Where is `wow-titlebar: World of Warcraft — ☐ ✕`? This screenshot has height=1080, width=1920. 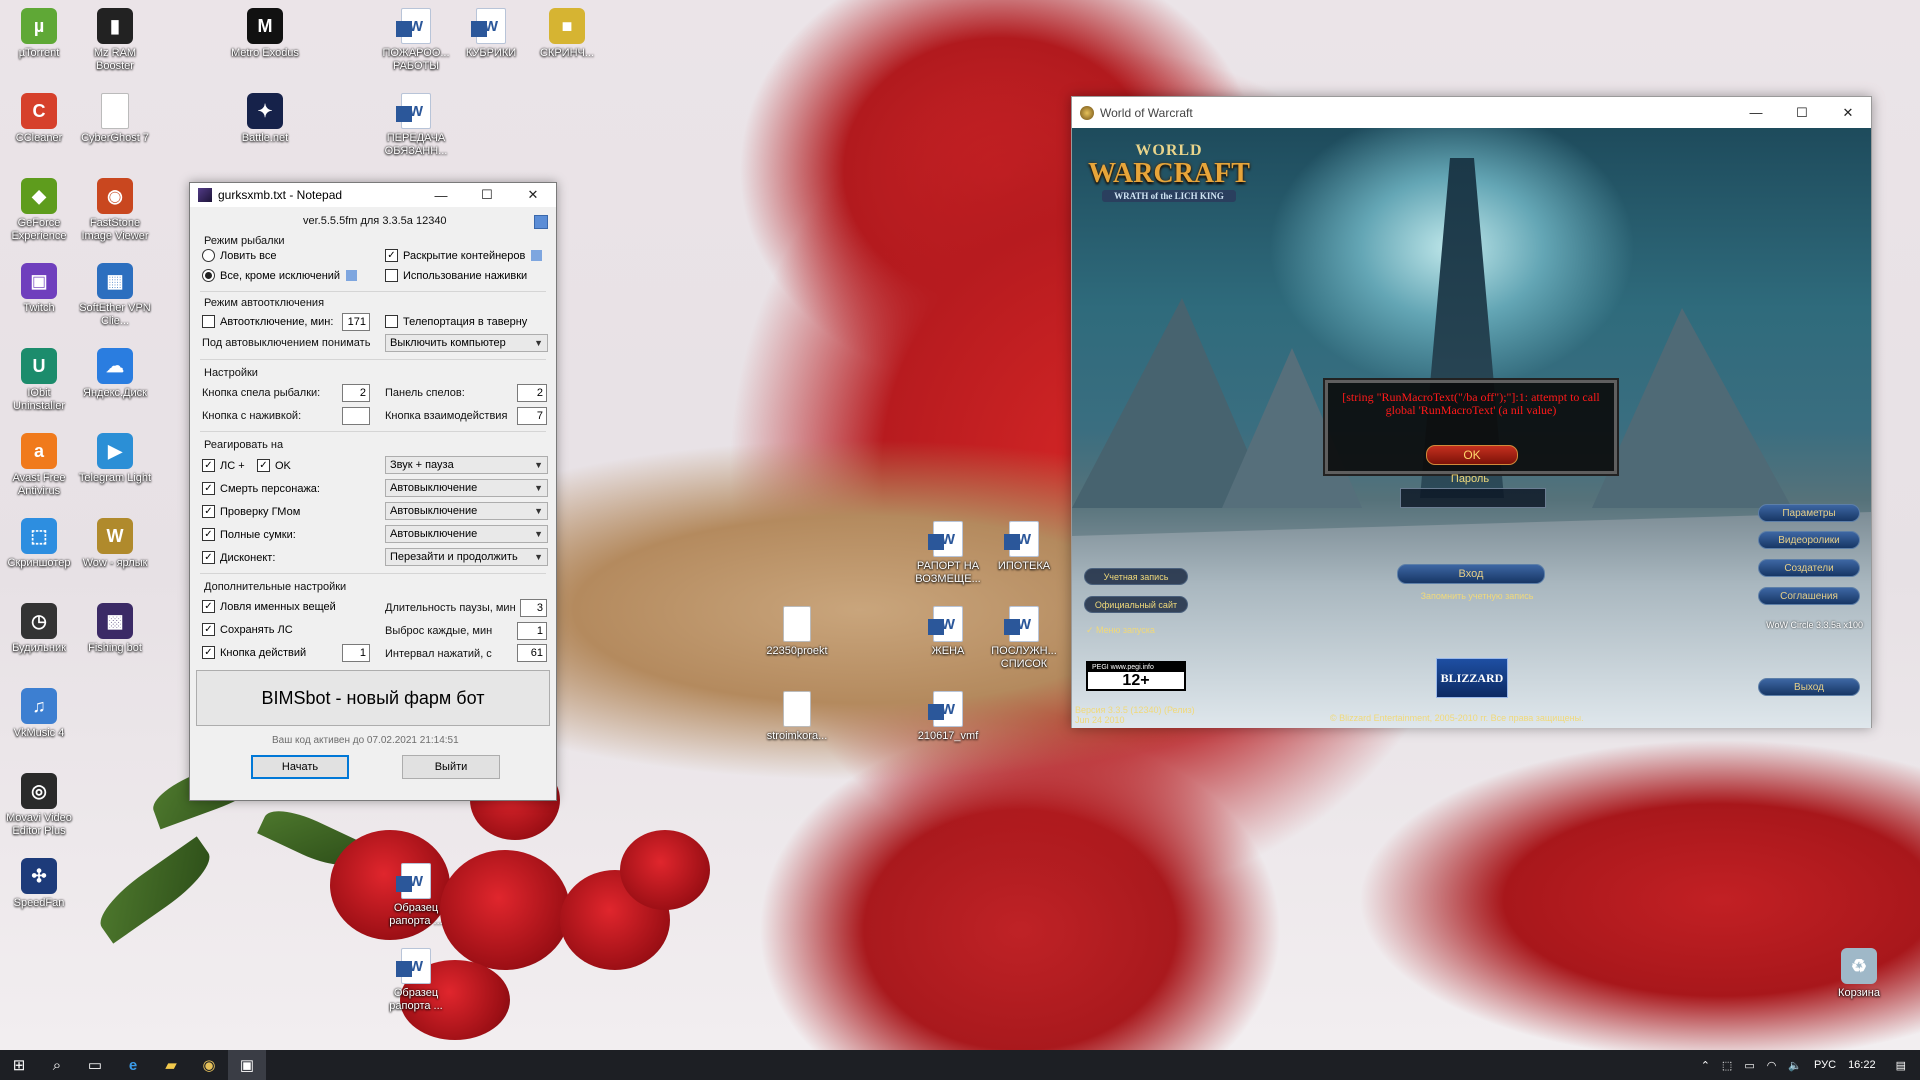 wow-titlebar: World of Warcraft — ☐ ✕ is located at coordinates (1471, 112).